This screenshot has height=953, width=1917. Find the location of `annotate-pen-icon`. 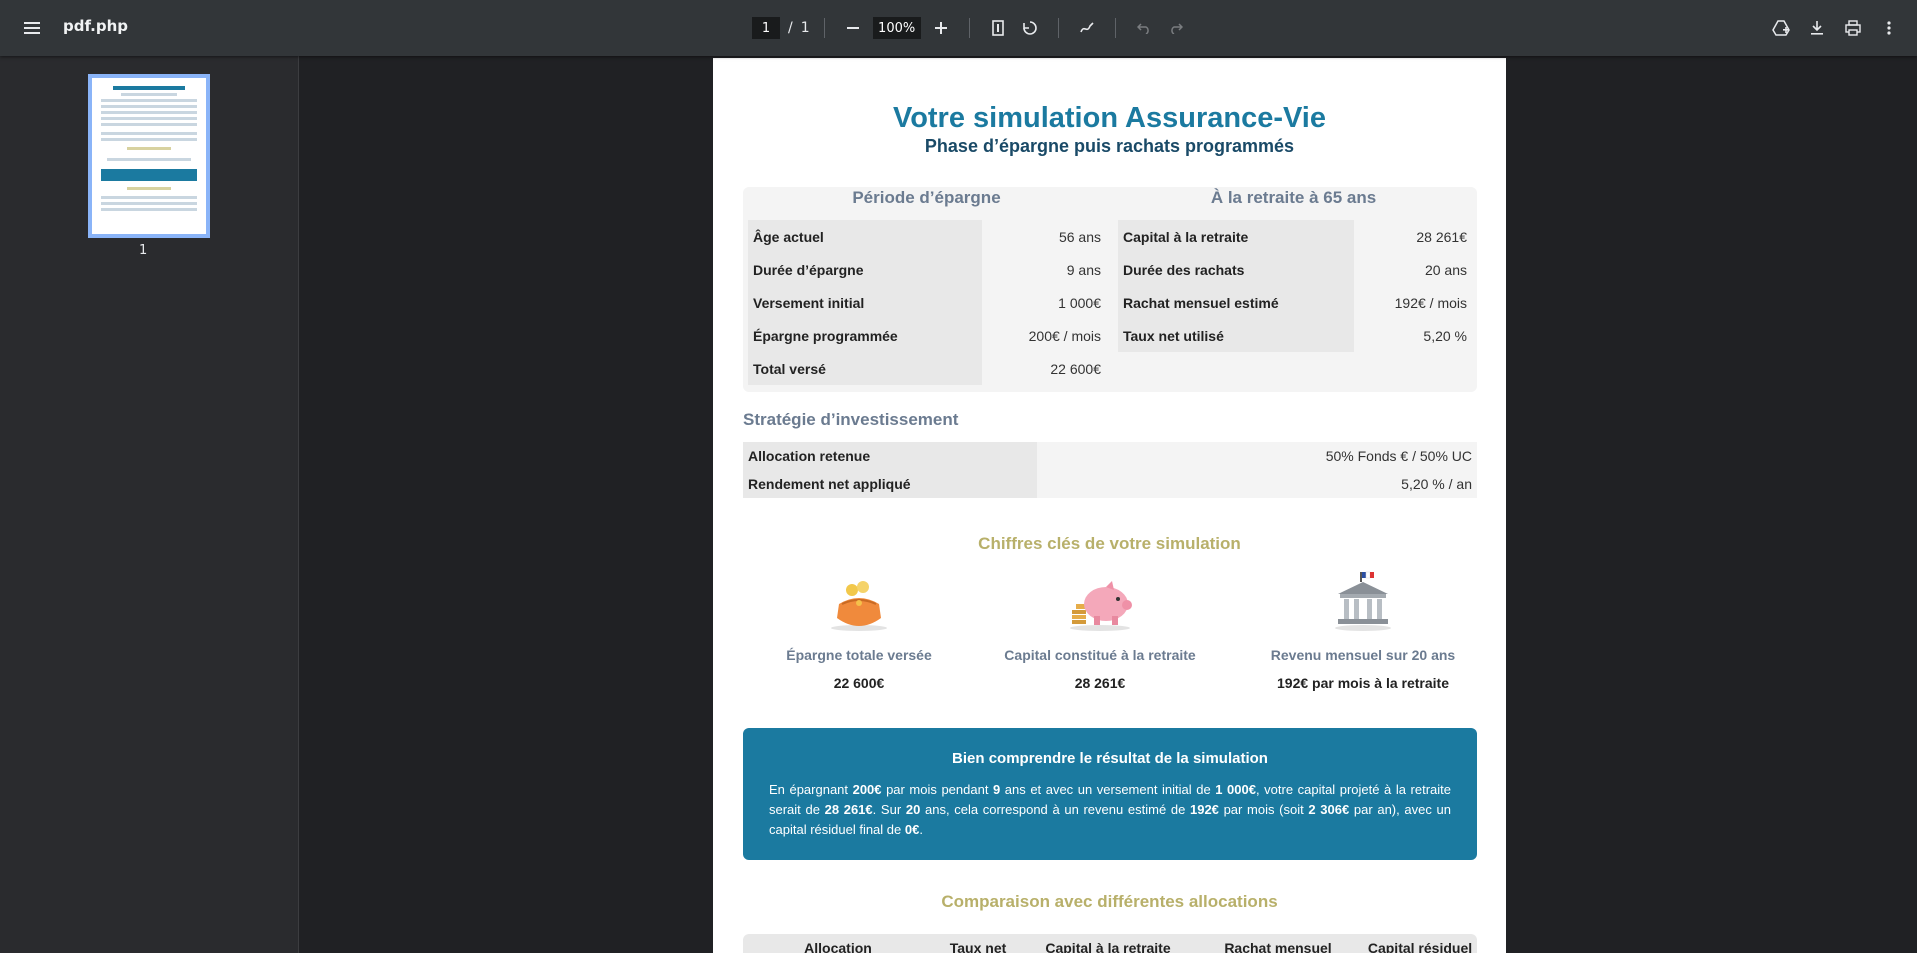

annotate-pen-icon is located at coordinates (1087, 28).